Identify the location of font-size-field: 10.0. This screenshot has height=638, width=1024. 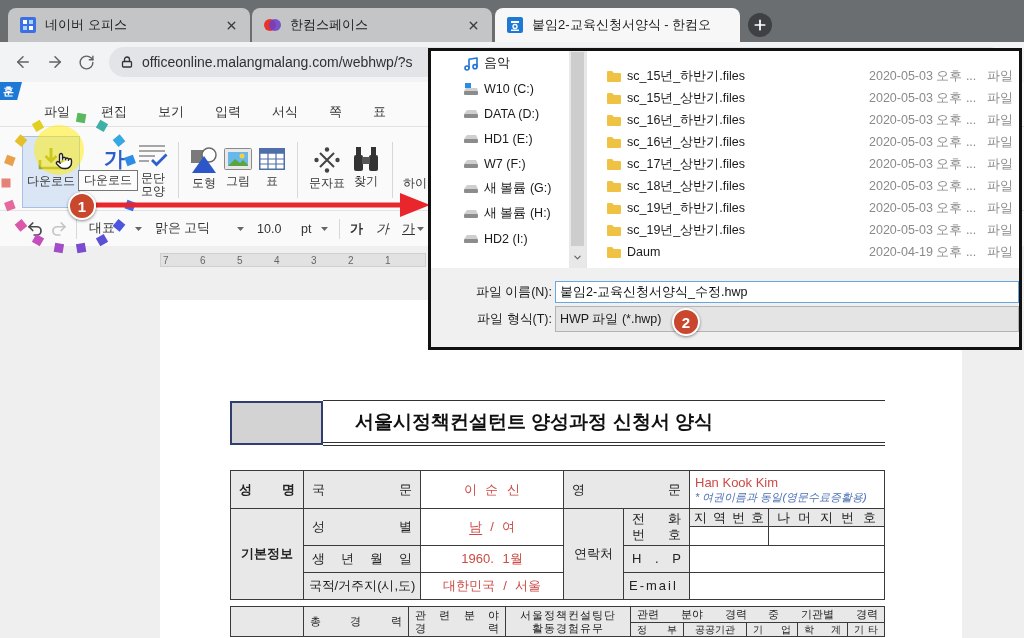
(272, 228).